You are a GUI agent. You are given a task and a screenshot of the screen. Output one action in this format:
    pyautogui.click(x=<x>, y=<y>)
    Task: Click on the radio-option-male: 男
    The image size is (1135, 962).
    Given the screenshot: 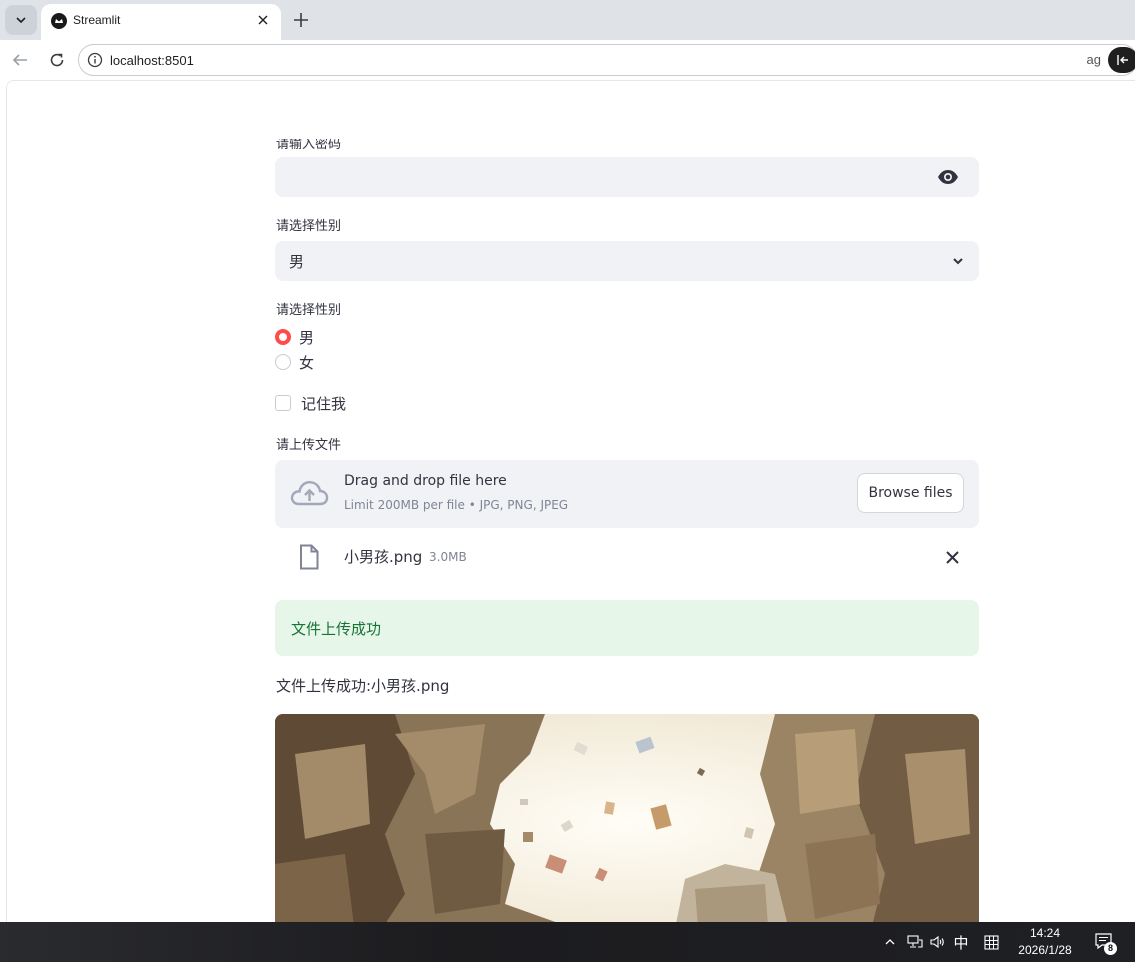 What is the action you would take?
    pyautogui.click(x=294, y=337)
    